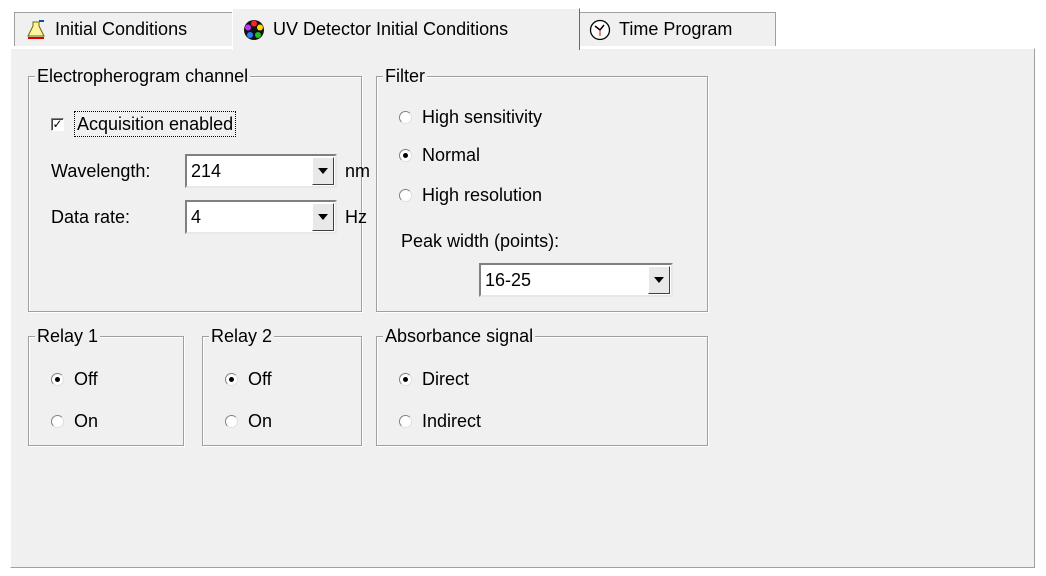 The image size is (1046, 576). What do you see at coordinates (242, 336) in the screenshot?
I see `group-title: Relay 2` at bounding box center [242, 336].